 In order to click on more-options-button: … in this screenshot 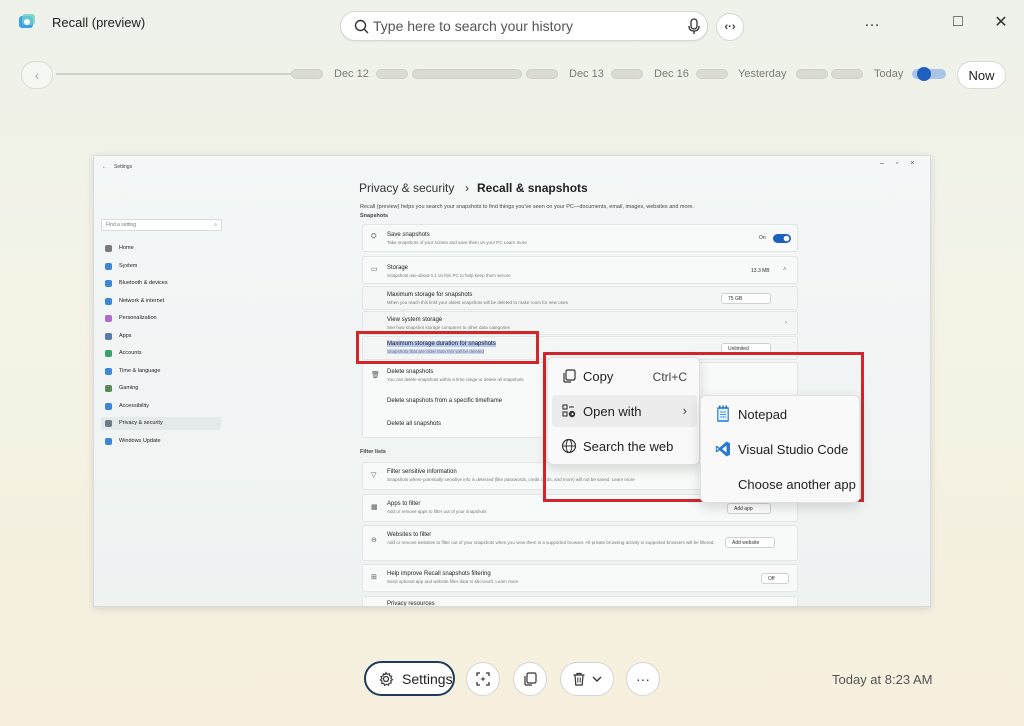, I will do `click(872, 22)`.